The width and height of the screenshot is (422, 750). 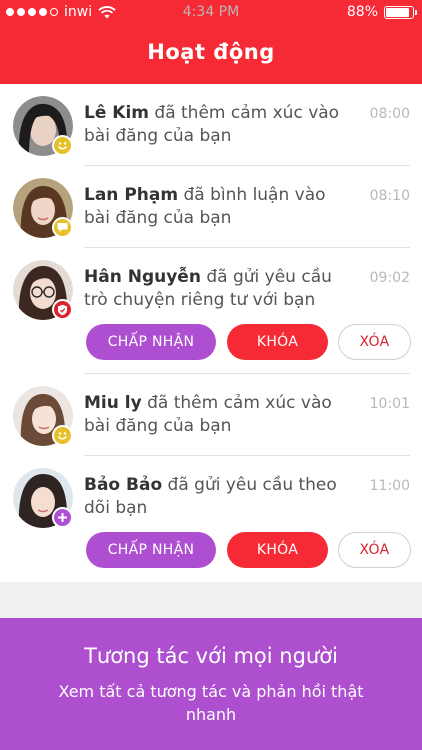 I want to click on user-name: Miu ly, so click(x=113, y=403).